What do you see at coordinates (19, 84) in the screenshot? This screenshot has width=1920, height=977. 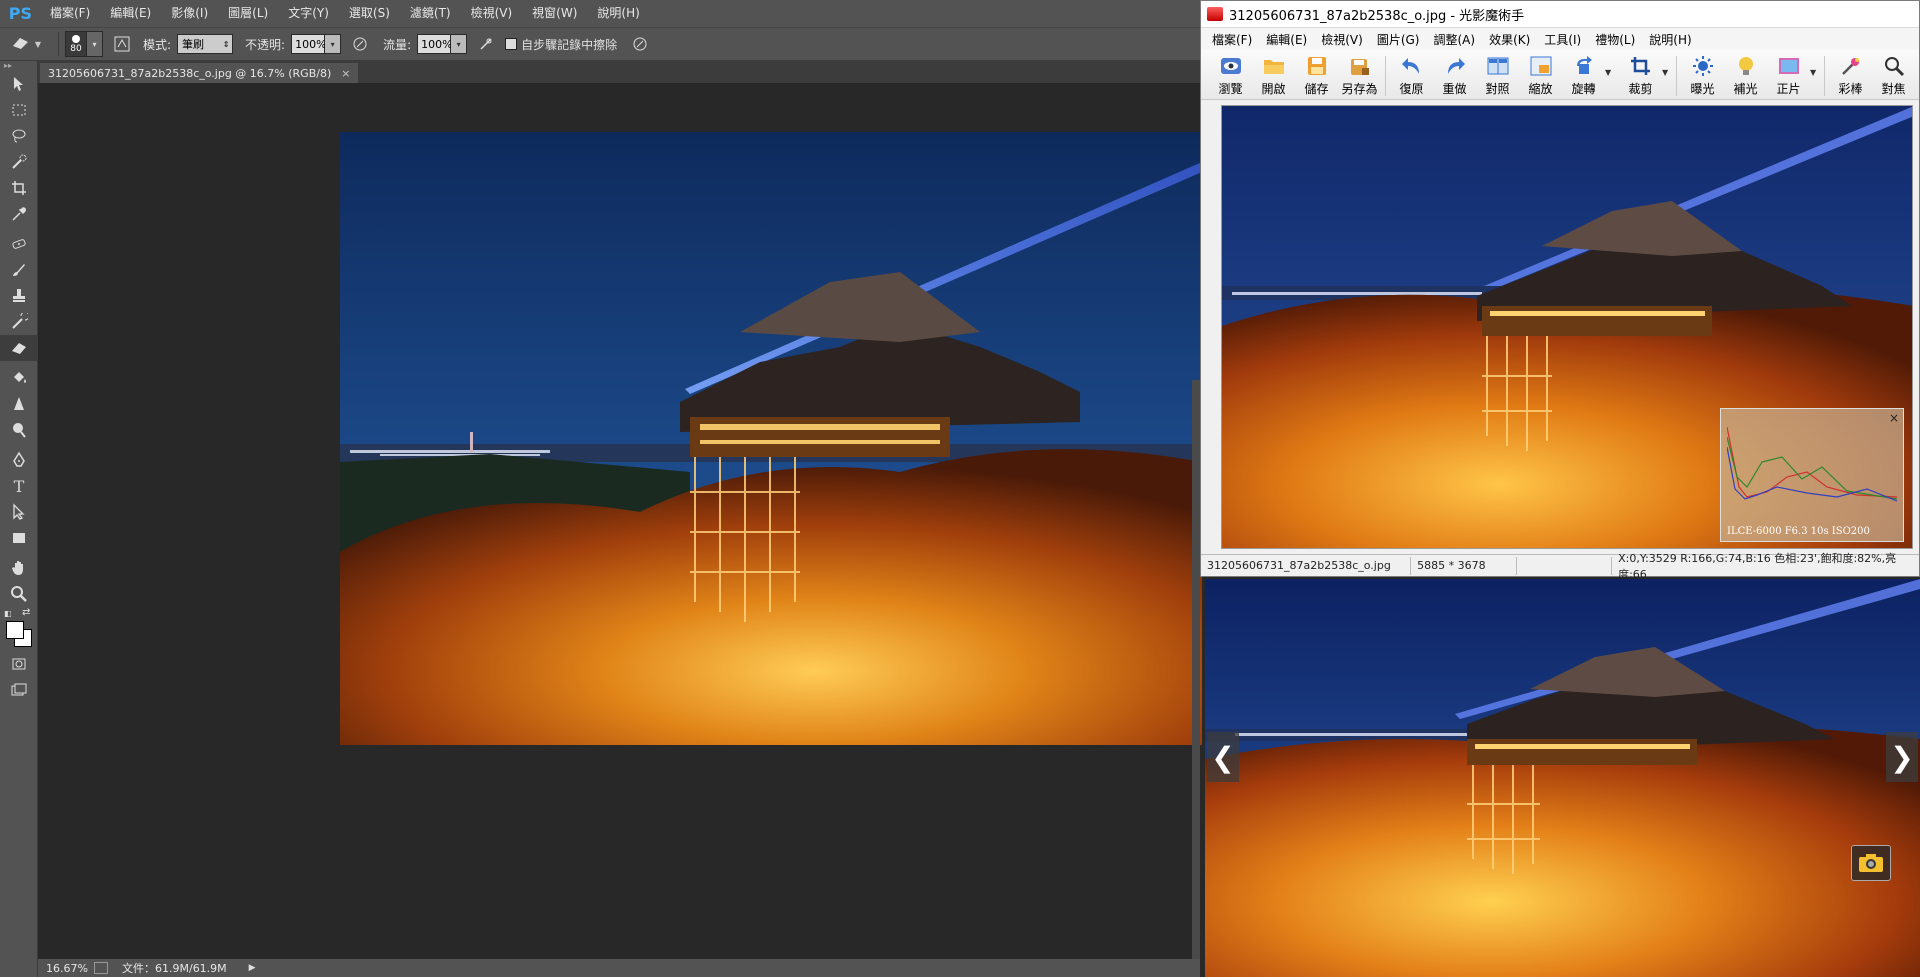 I see `move-tool-icon` at bounding box center [19, 84].